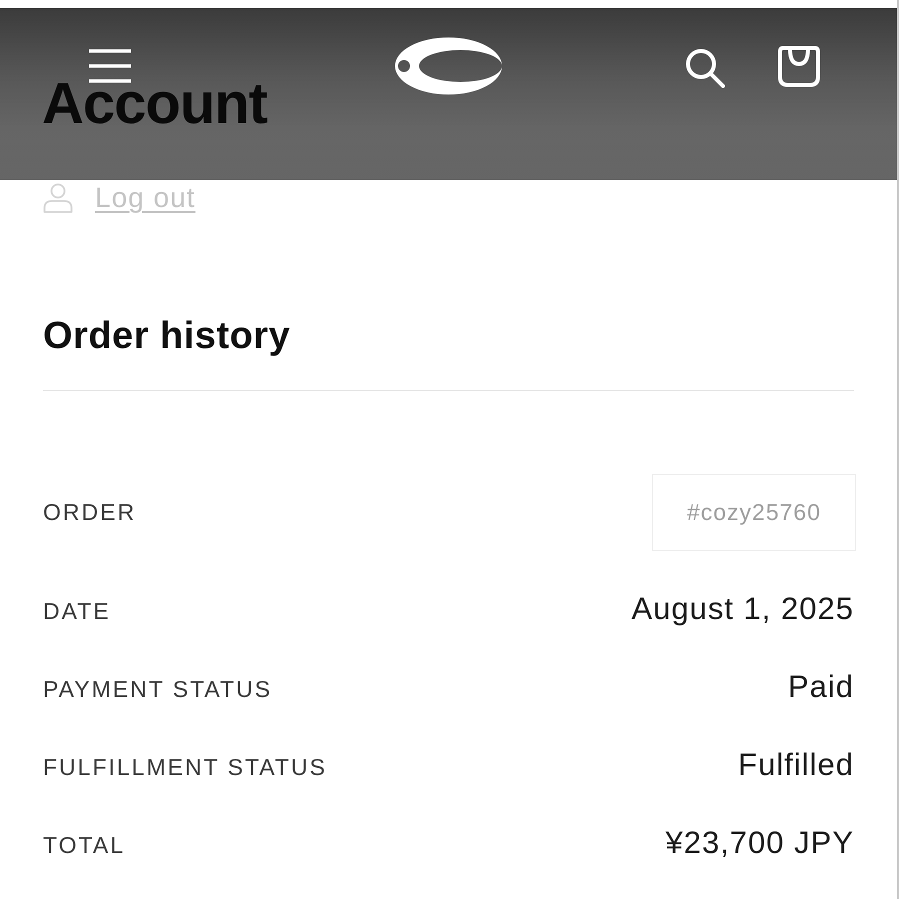  I want to click on detail-label: PAYMENT STATUS, so click(157, 689).